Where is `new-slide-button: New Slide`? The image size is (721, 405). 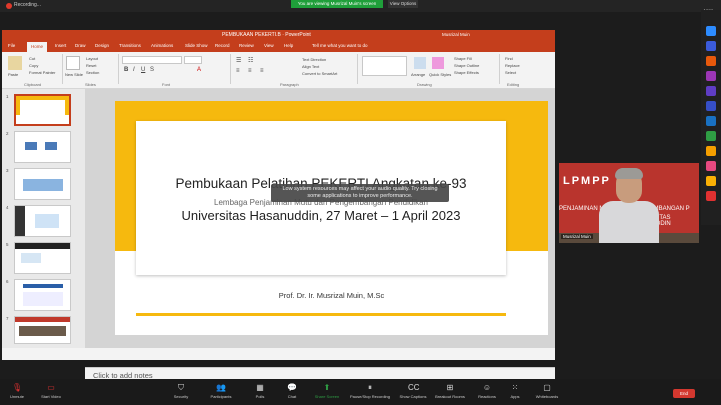 new-slide-button: New Slide is located at coordinates (74, 74).